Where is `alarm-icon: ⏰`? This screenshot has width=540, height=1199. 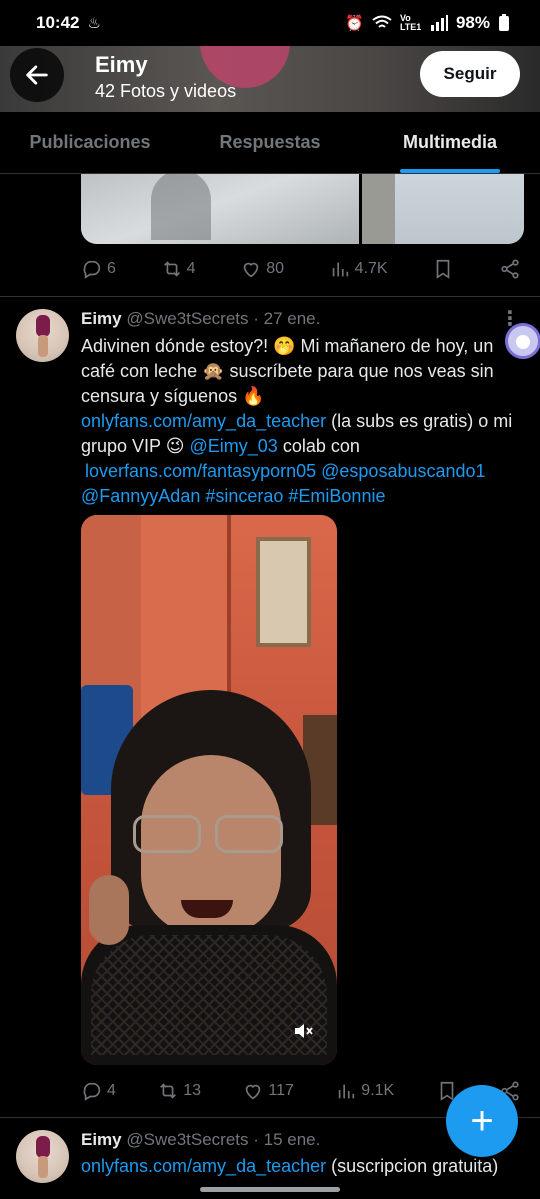
alarm-icon: ⏰ is located at coordinates (354, 23).